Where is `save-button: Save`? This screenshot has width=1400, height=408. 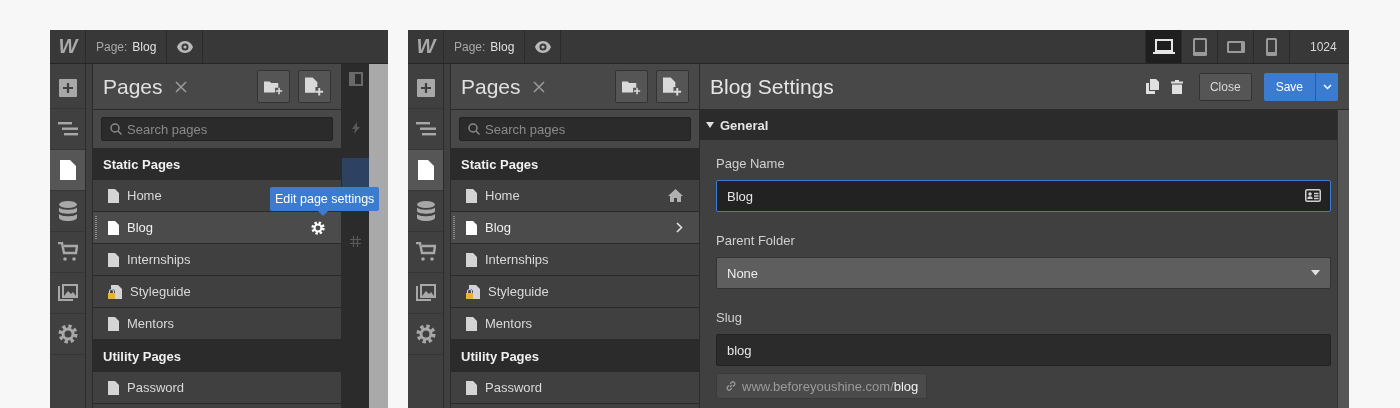
save-button: Save is located at coordinates (1289, 86).